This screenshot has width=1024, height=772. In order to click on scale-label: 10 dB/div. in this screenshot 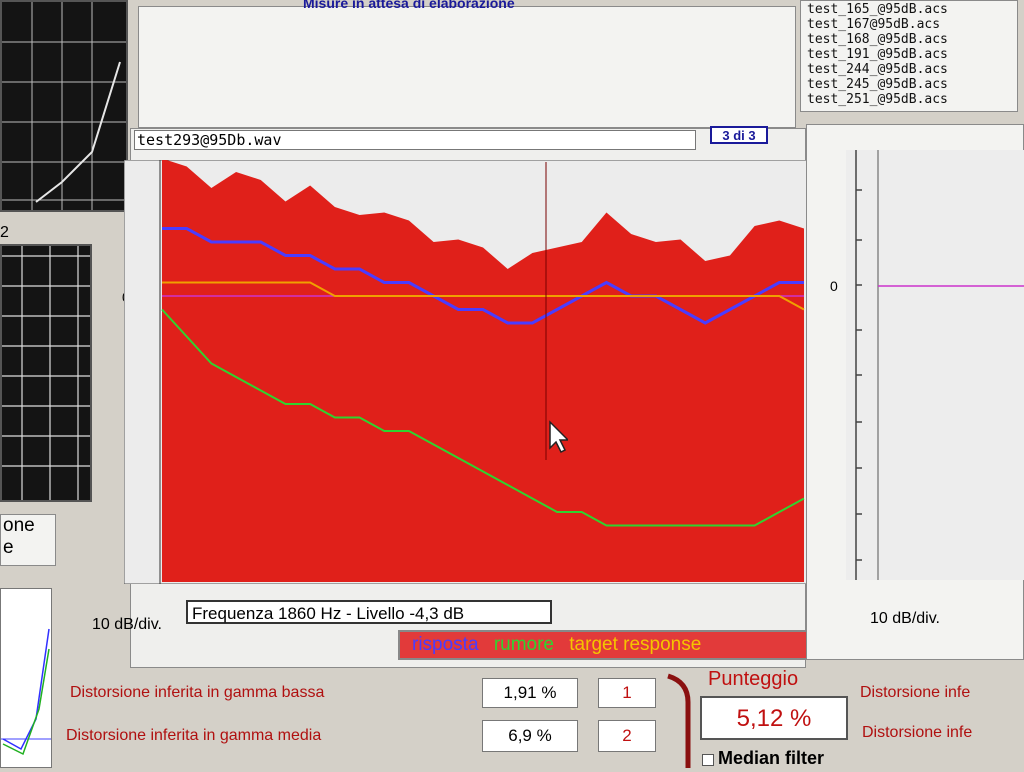, I will do `click(127, 624)`.